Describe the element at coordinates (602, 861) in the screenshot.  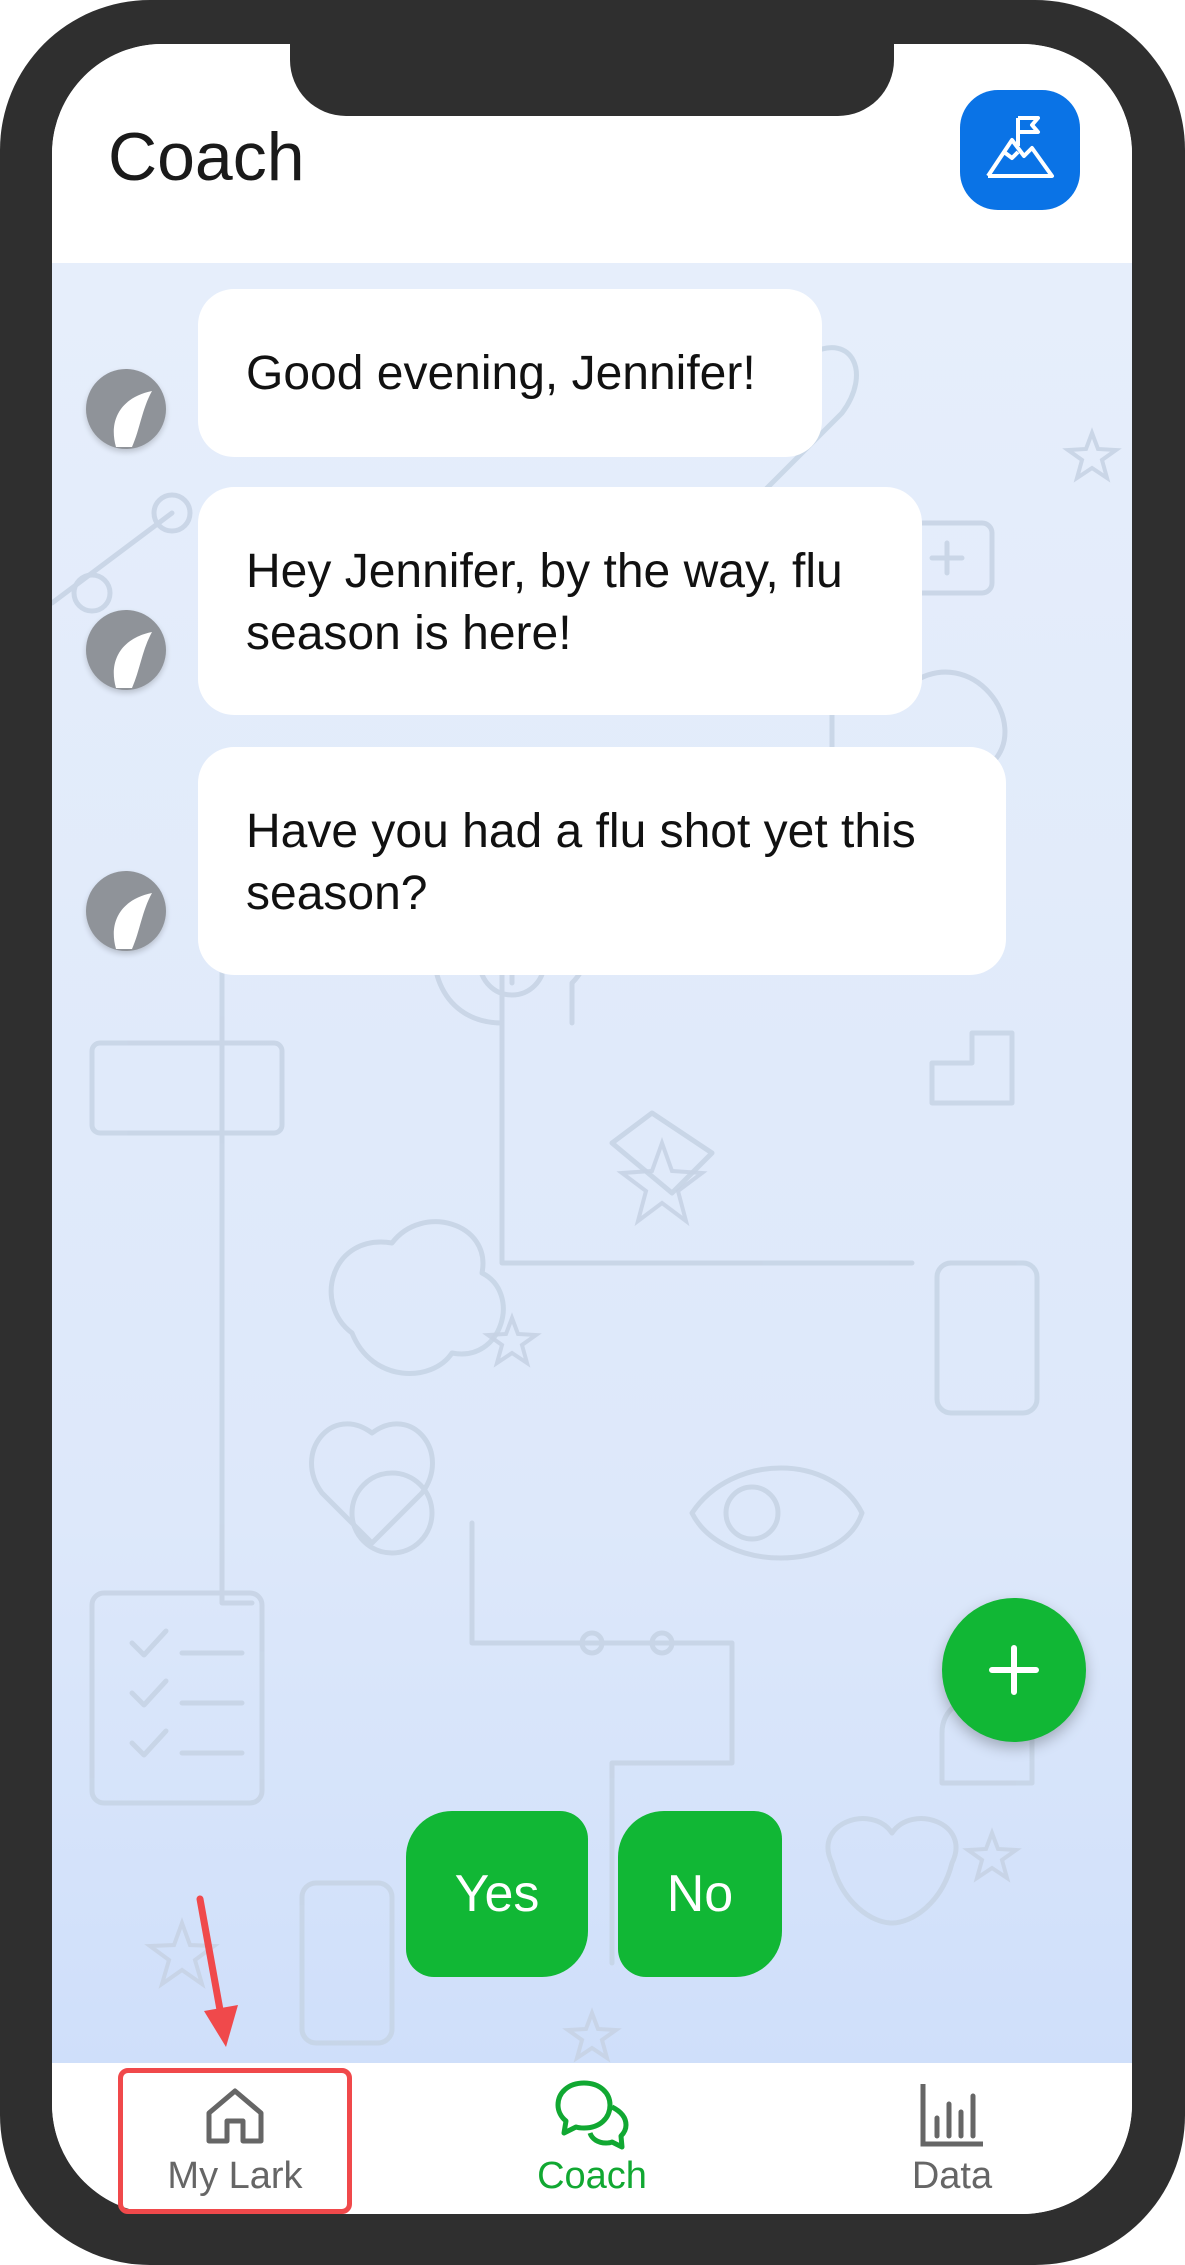
I see `message-bubble: Have you had a flu shot yet this season?` at that location.